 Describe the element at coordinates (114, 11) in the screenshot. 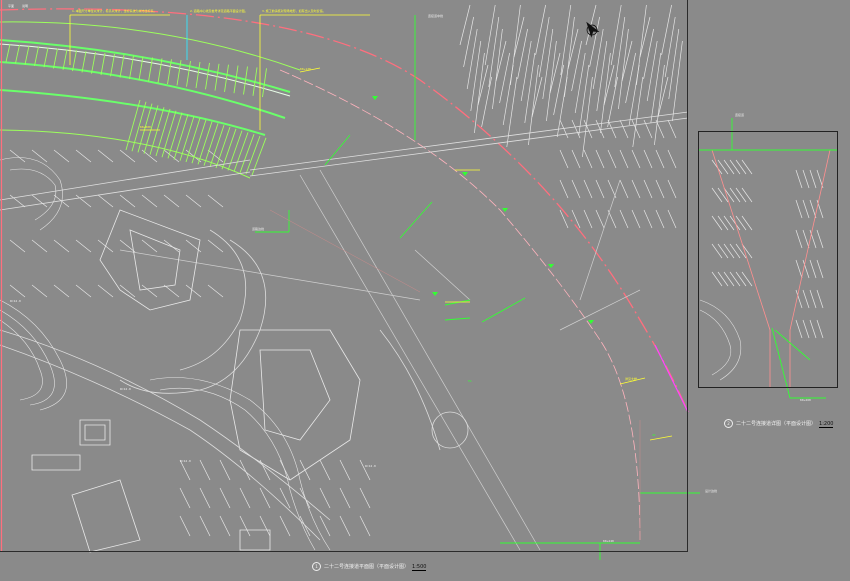

I see `note-1: 1.本图尺寸单位以米计，标高以米计，坐标系统为城市坐标系。` at that location.